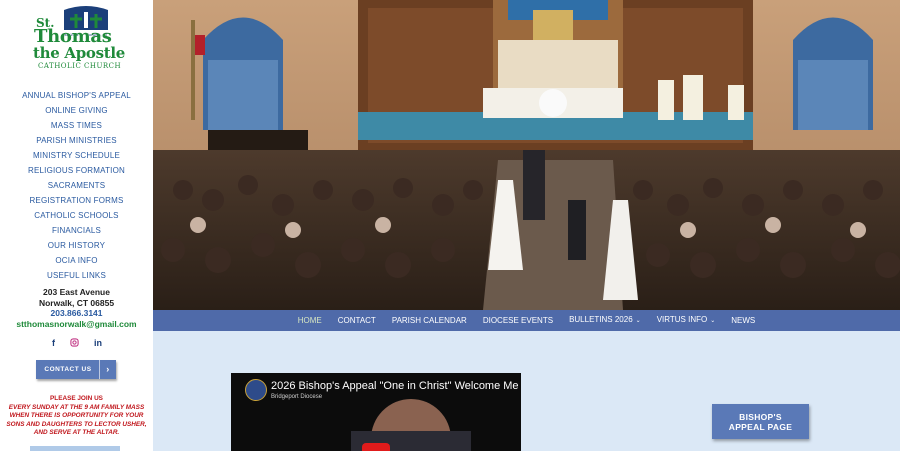  What do you see at coordinates (76, 215) in the screenshot?
I see `sidebar-item-catholic-schools: CATHOLIC SCHOOLS` at bounding box center [76, 215].